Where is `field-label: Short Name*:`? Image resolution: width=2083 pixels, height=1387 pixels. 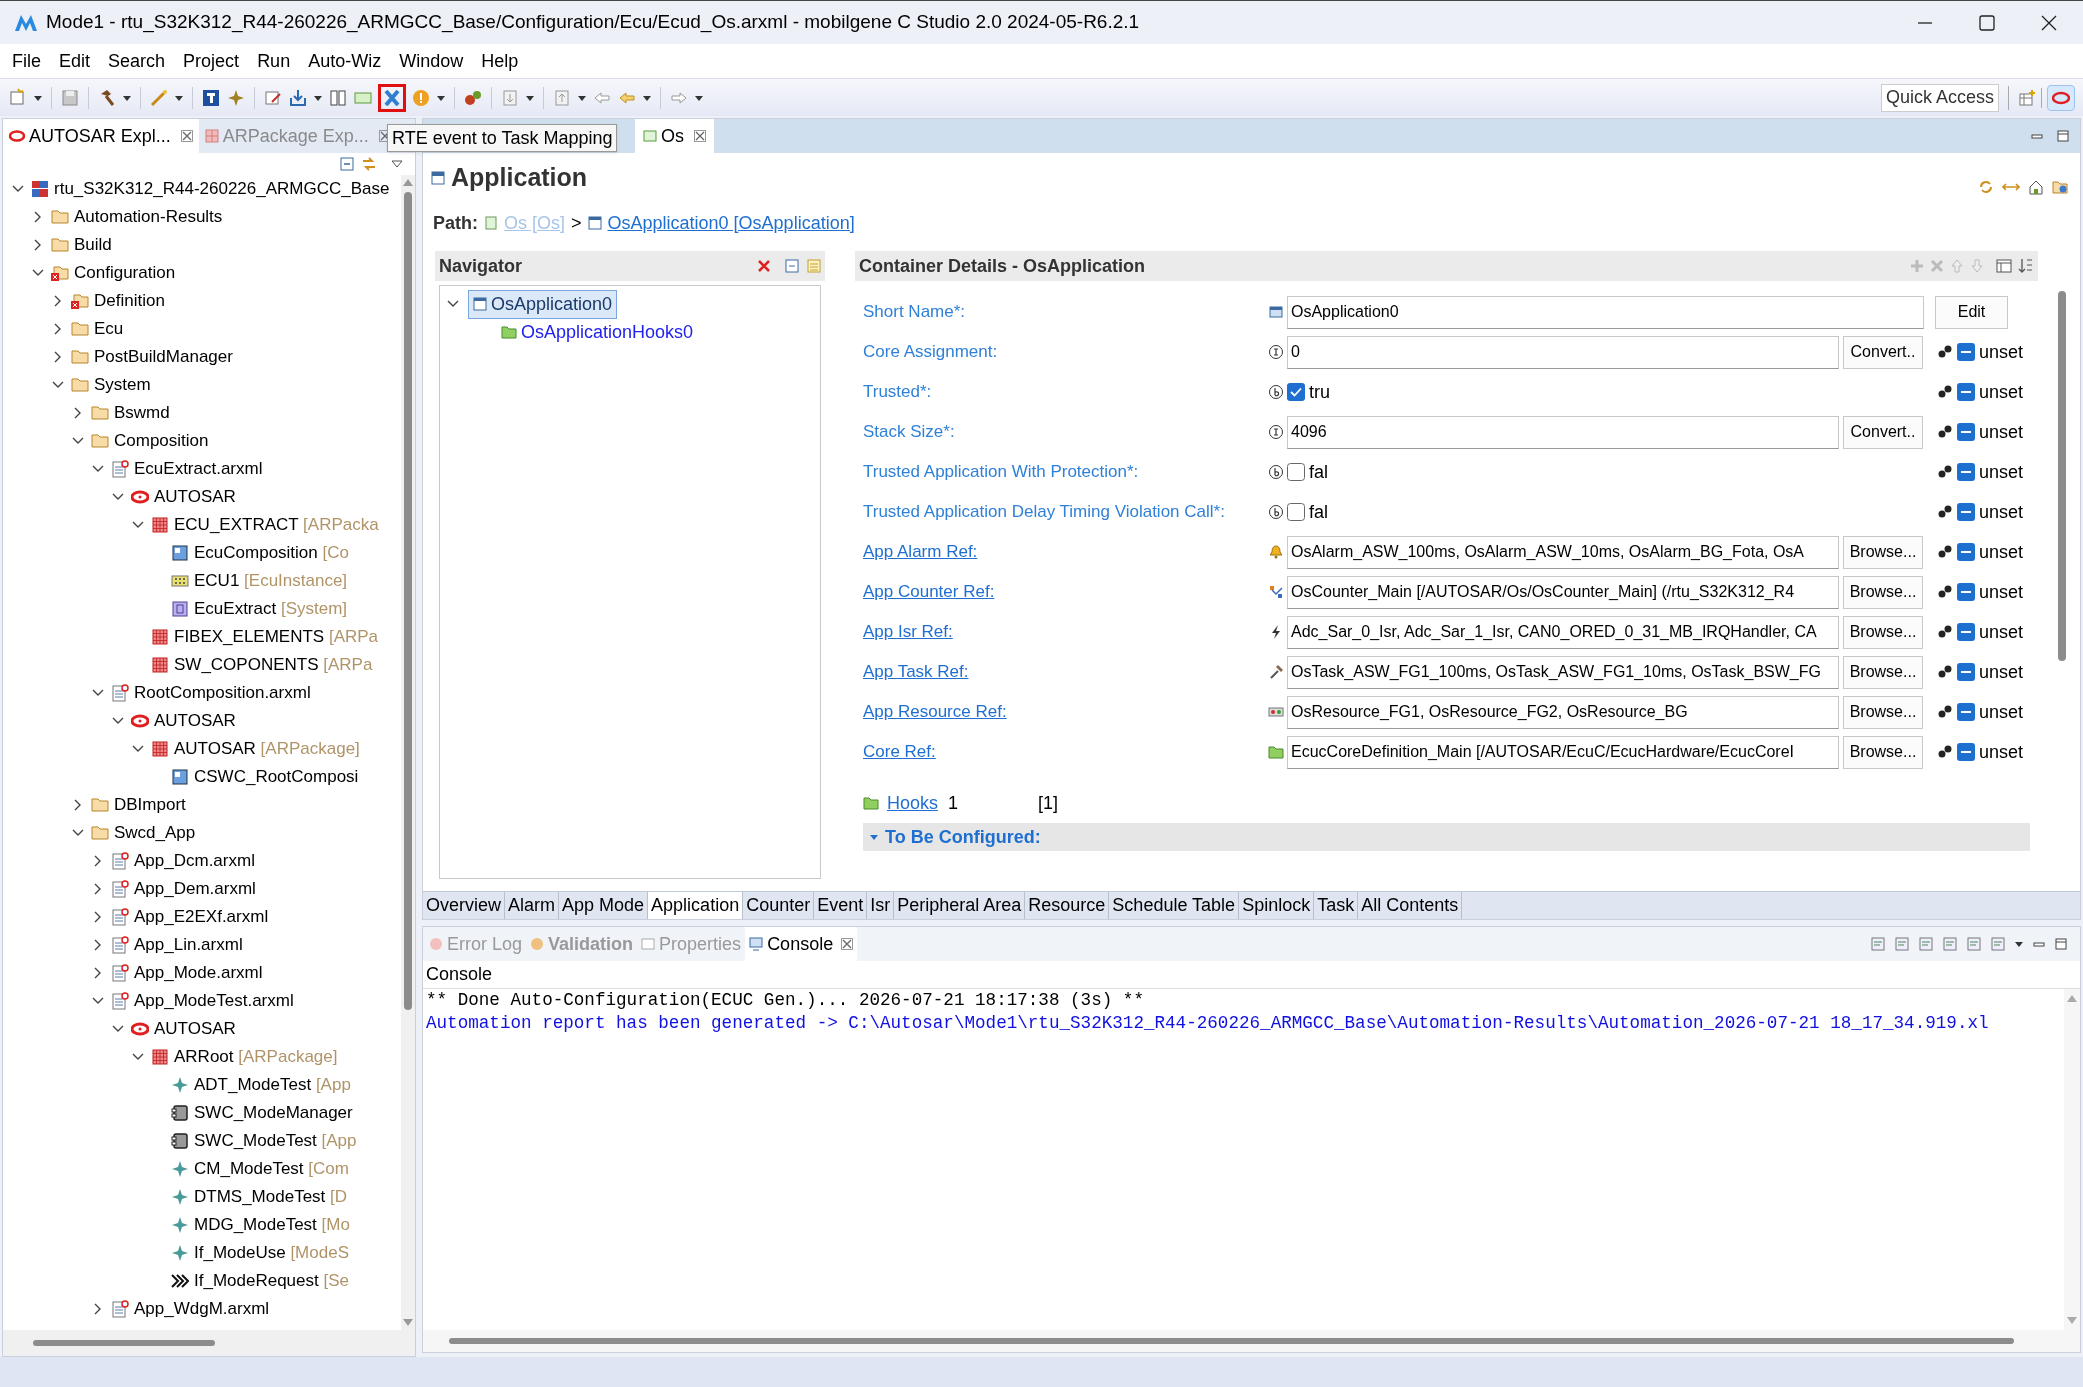 field-label: Short Name*: is located at coordinates (915, 312).